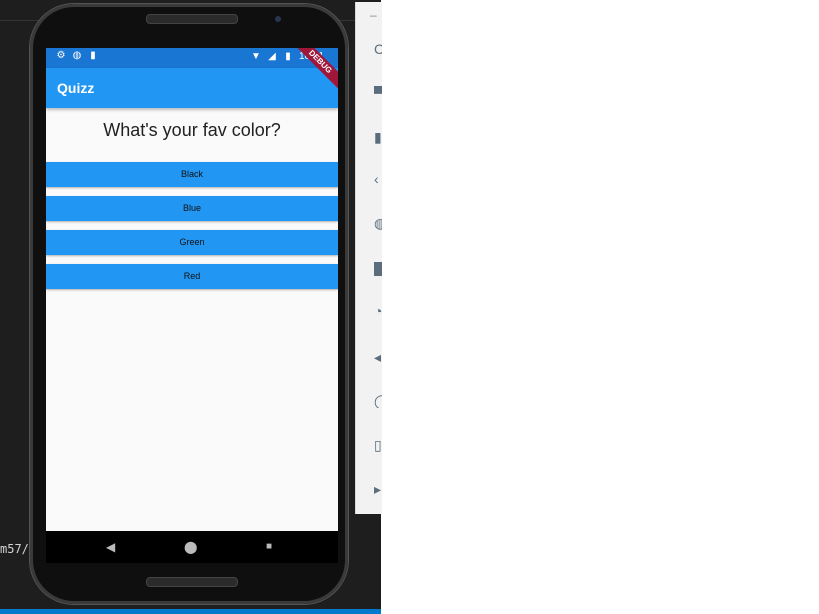  I want to click on power-icon: C, so click(378, 49).